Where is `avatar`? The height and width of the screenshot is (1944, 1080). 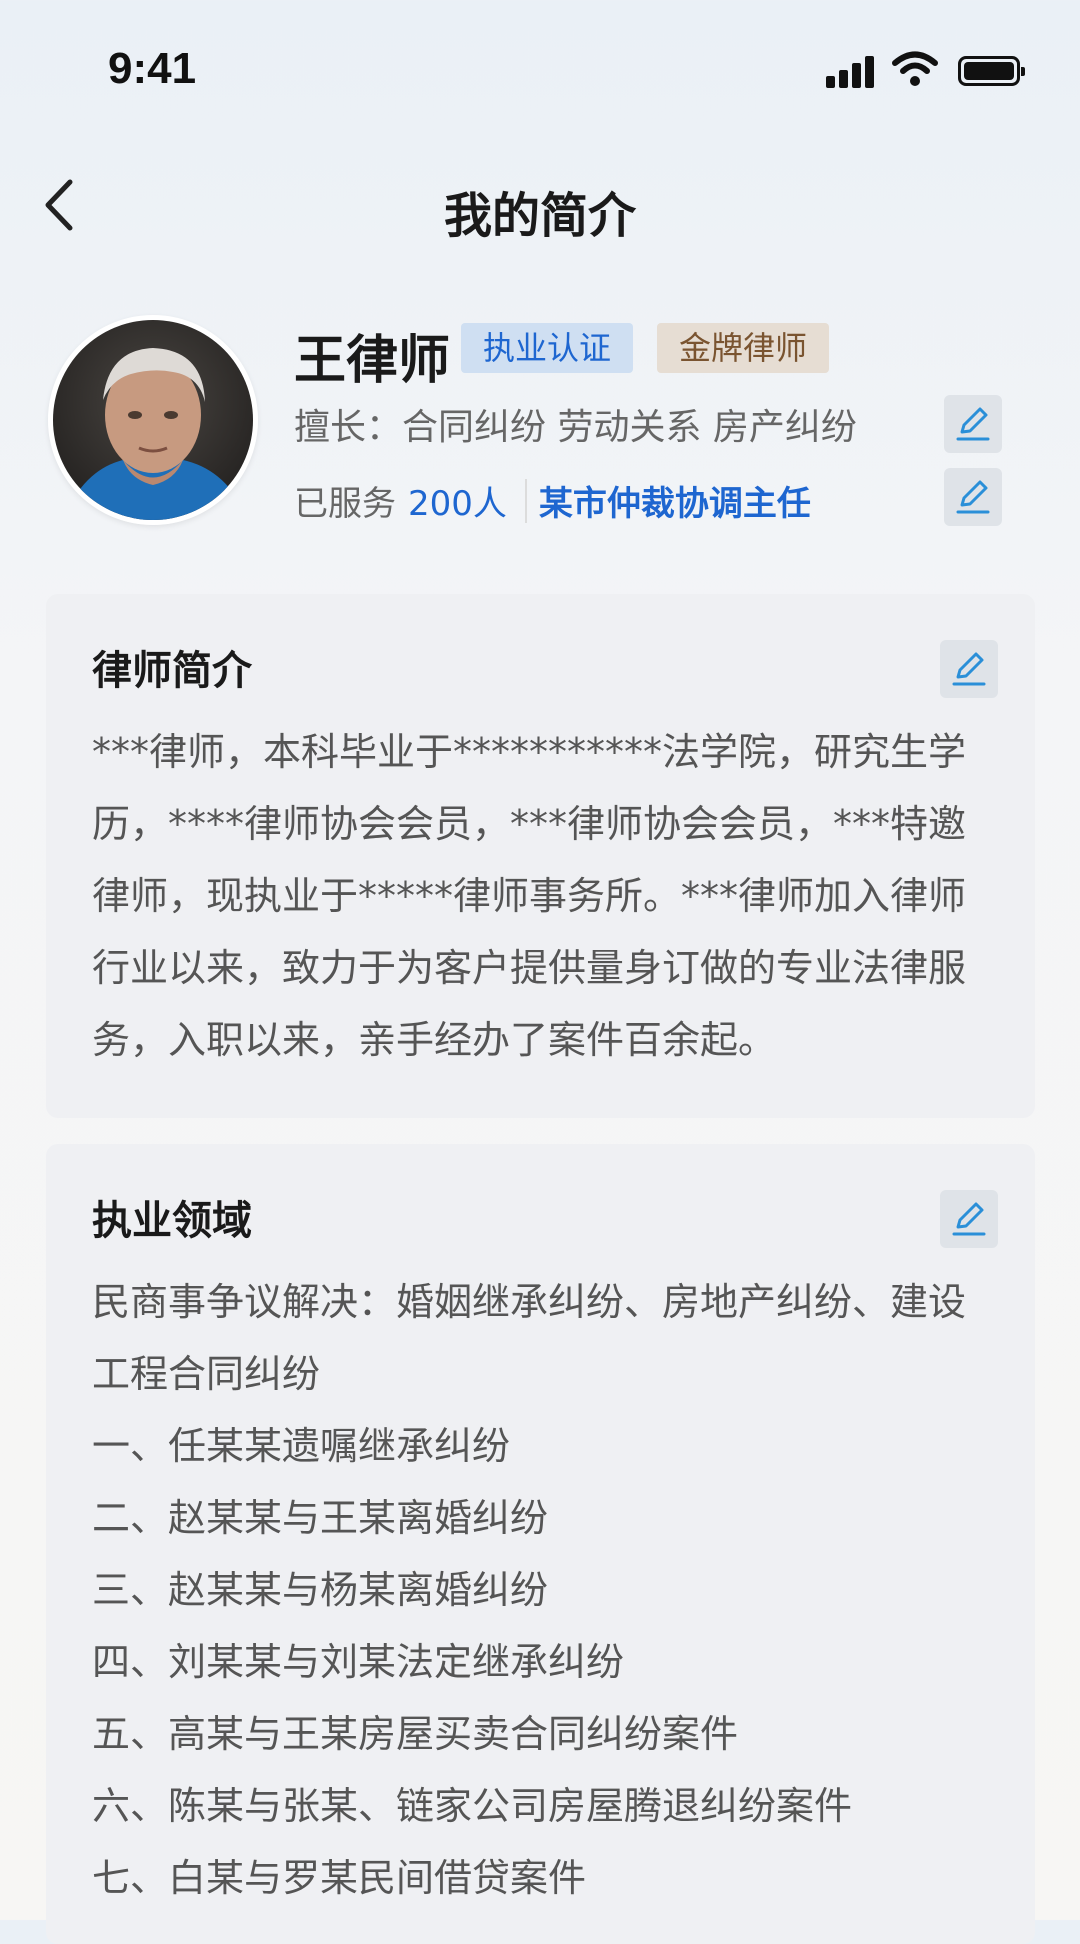 avatar is located at coordinates (153, 420).